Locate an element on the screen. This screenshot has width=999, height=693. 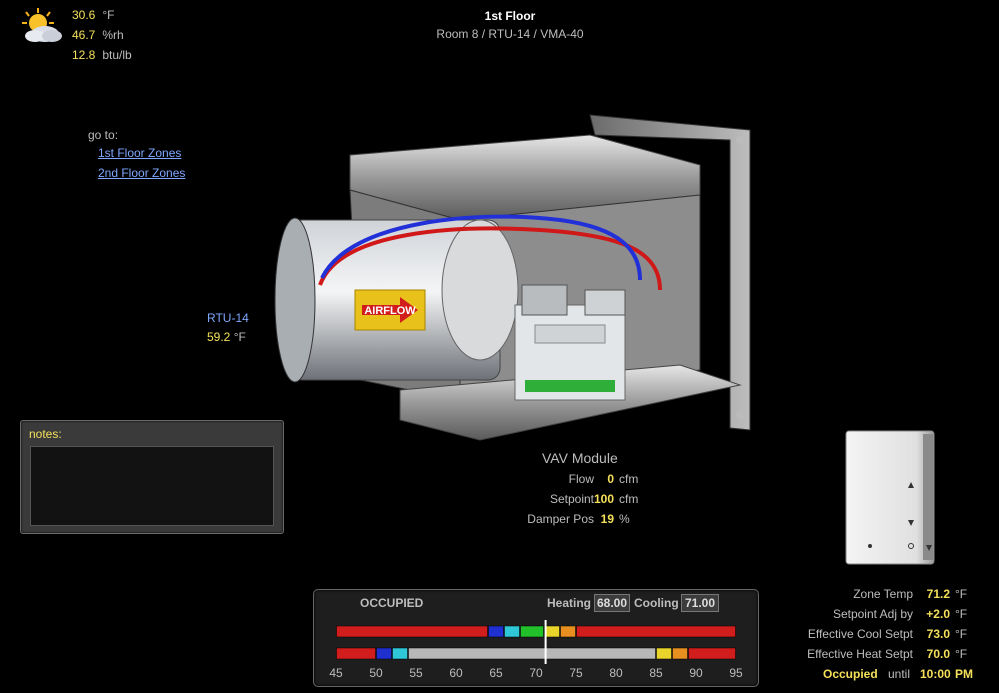
weather-panel: 30.6 °F 46.7 %rh 12.8 btu/lb is located at coordinates (95, 36).